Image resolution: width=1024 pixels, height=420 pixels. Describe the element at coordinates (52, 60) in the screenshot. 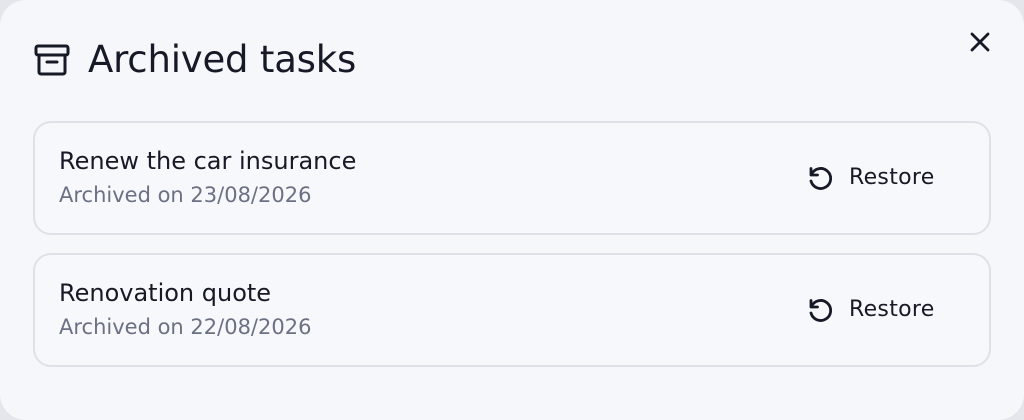

I see `archive-box-icon` at that location.